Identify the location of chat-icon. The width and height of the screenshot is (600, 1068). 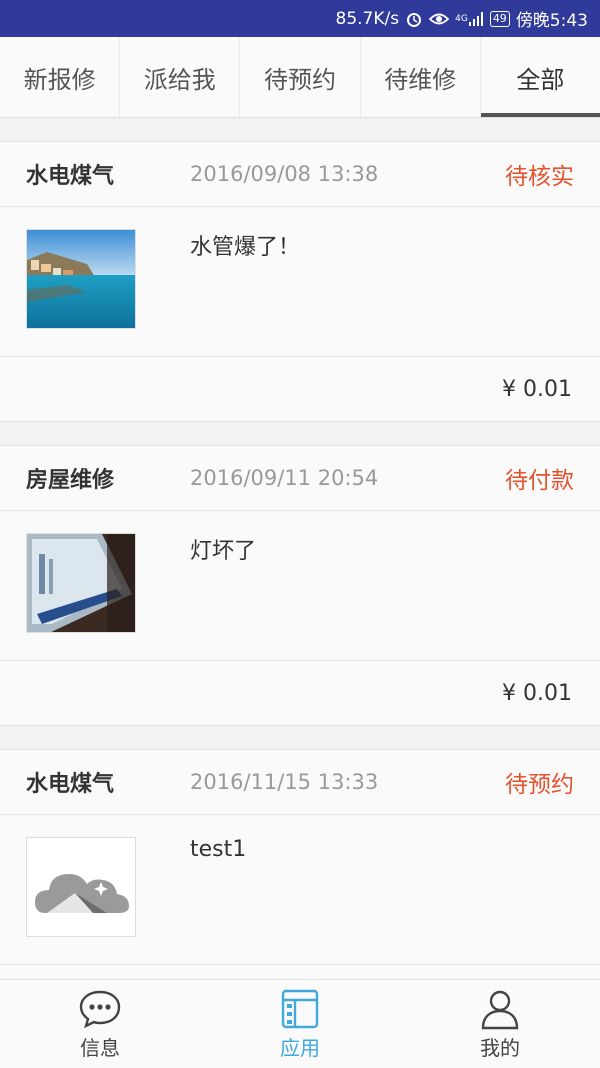
(100, 1009).